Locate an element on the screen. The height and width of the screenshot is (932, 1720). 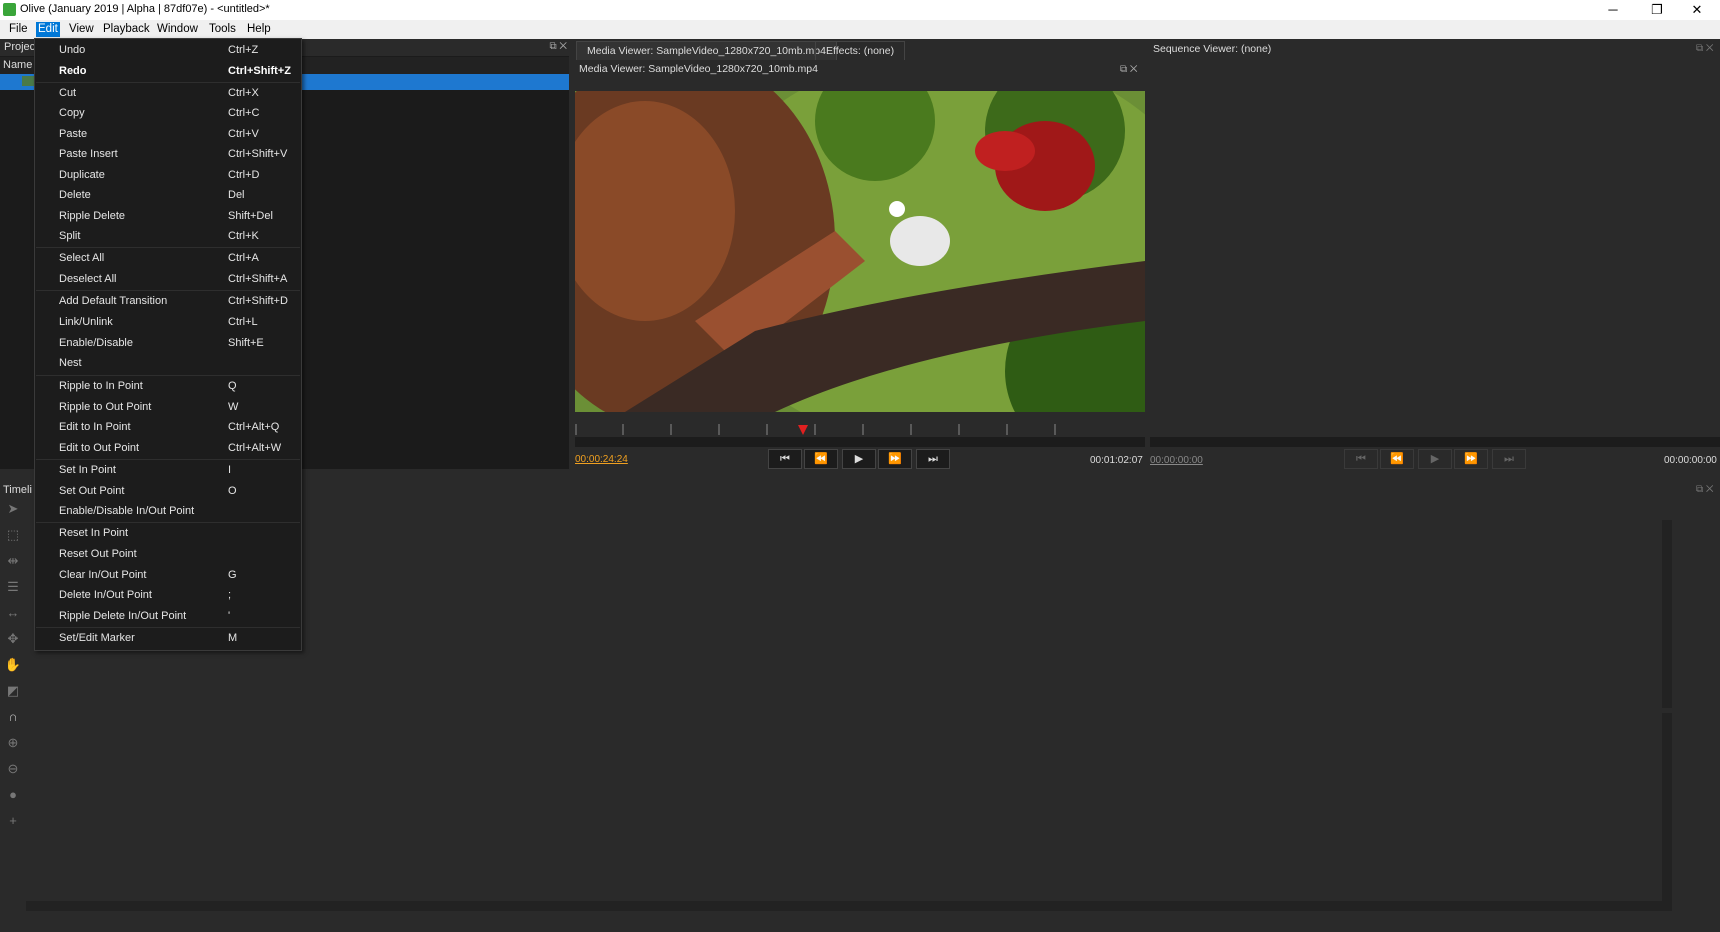
add-track-icon: + is located at coordinates (13, 821).